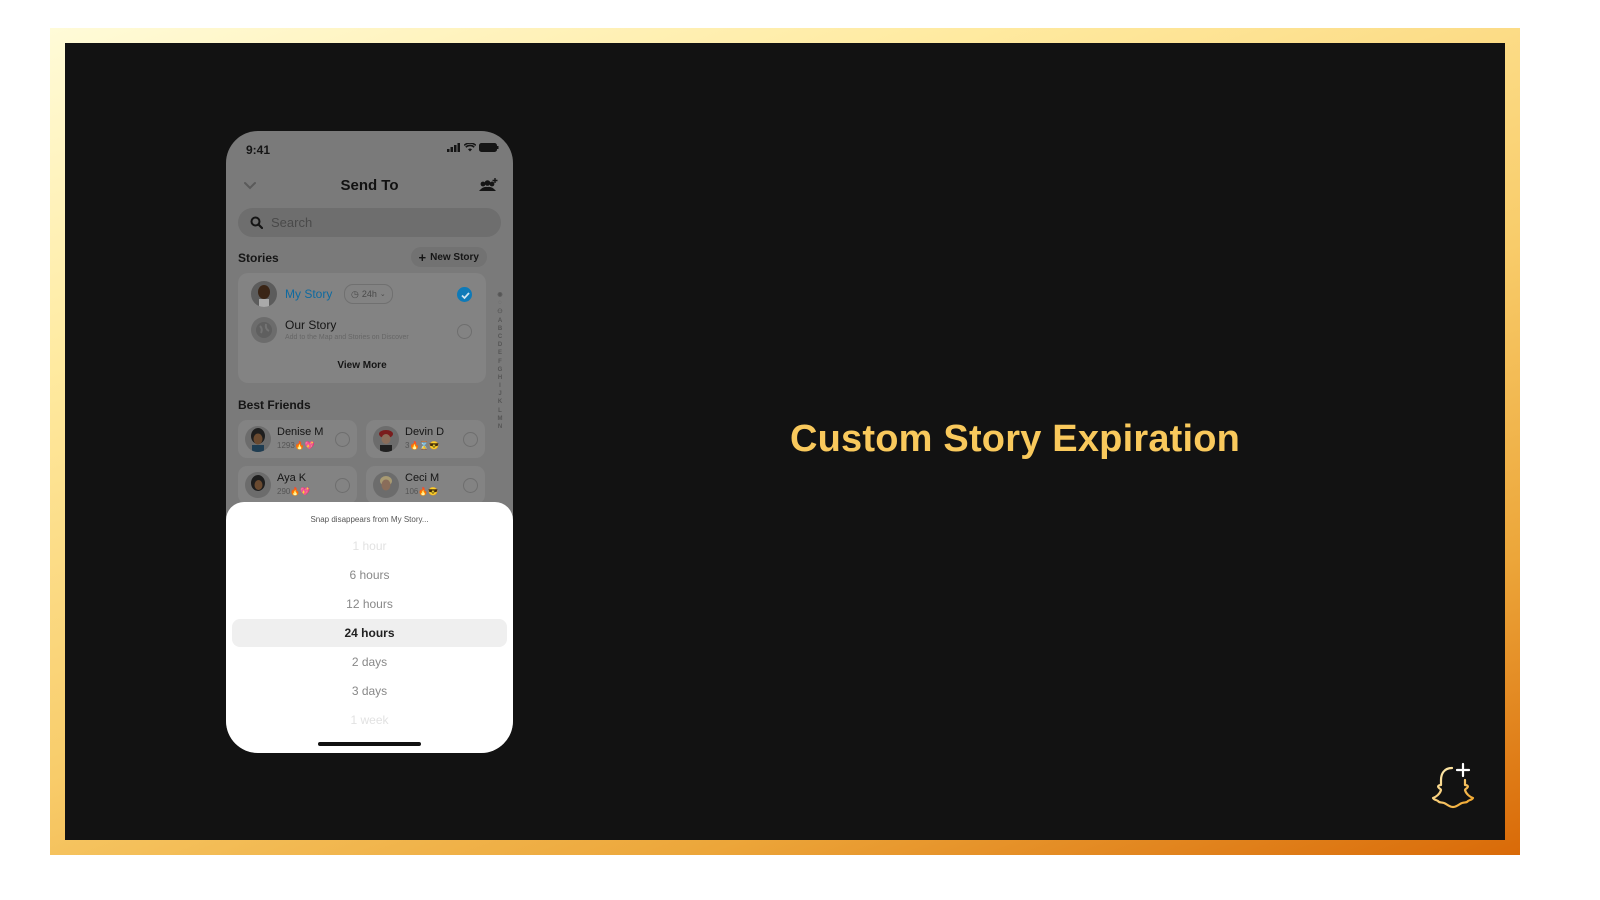 This screenshot has width=1600, height=900. Describe the element at coordinates (500, 345) in the screenshot. I see `alpha-index-item: D` at that location.